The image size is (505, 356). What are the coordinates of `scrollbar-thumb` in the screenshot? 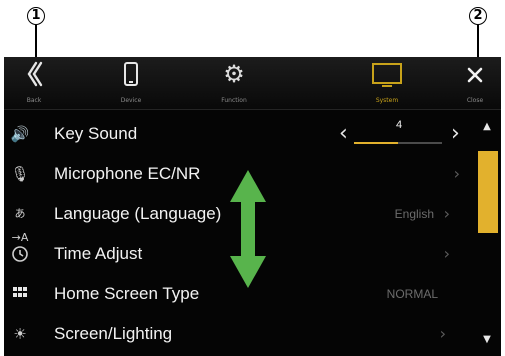 It's located at (488, 192).